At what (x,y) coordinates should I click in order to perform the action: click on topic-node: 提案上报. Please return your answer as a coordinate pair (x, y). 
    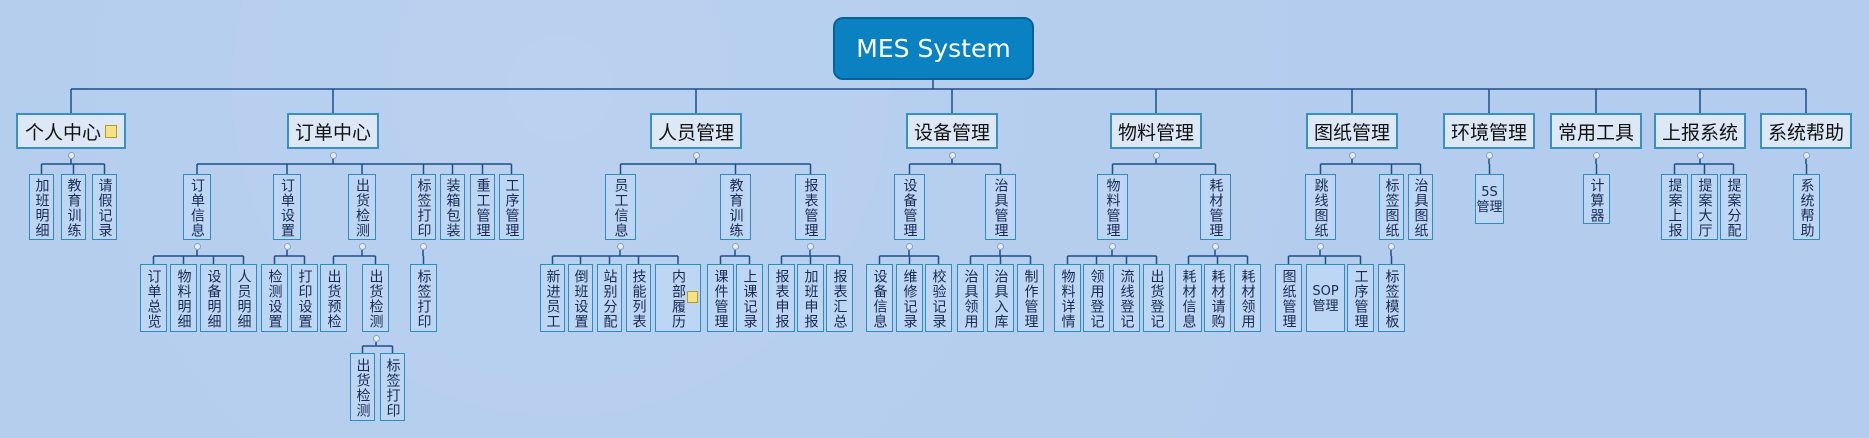
    Looking at the image, I should click on (1674, 207).